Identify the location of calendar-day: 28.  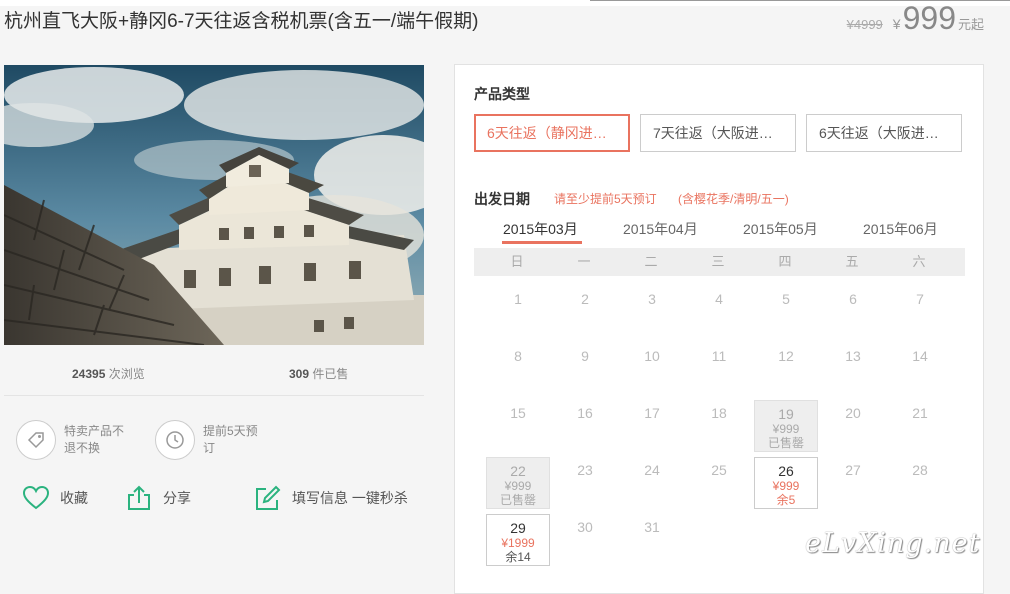
(920, 483).